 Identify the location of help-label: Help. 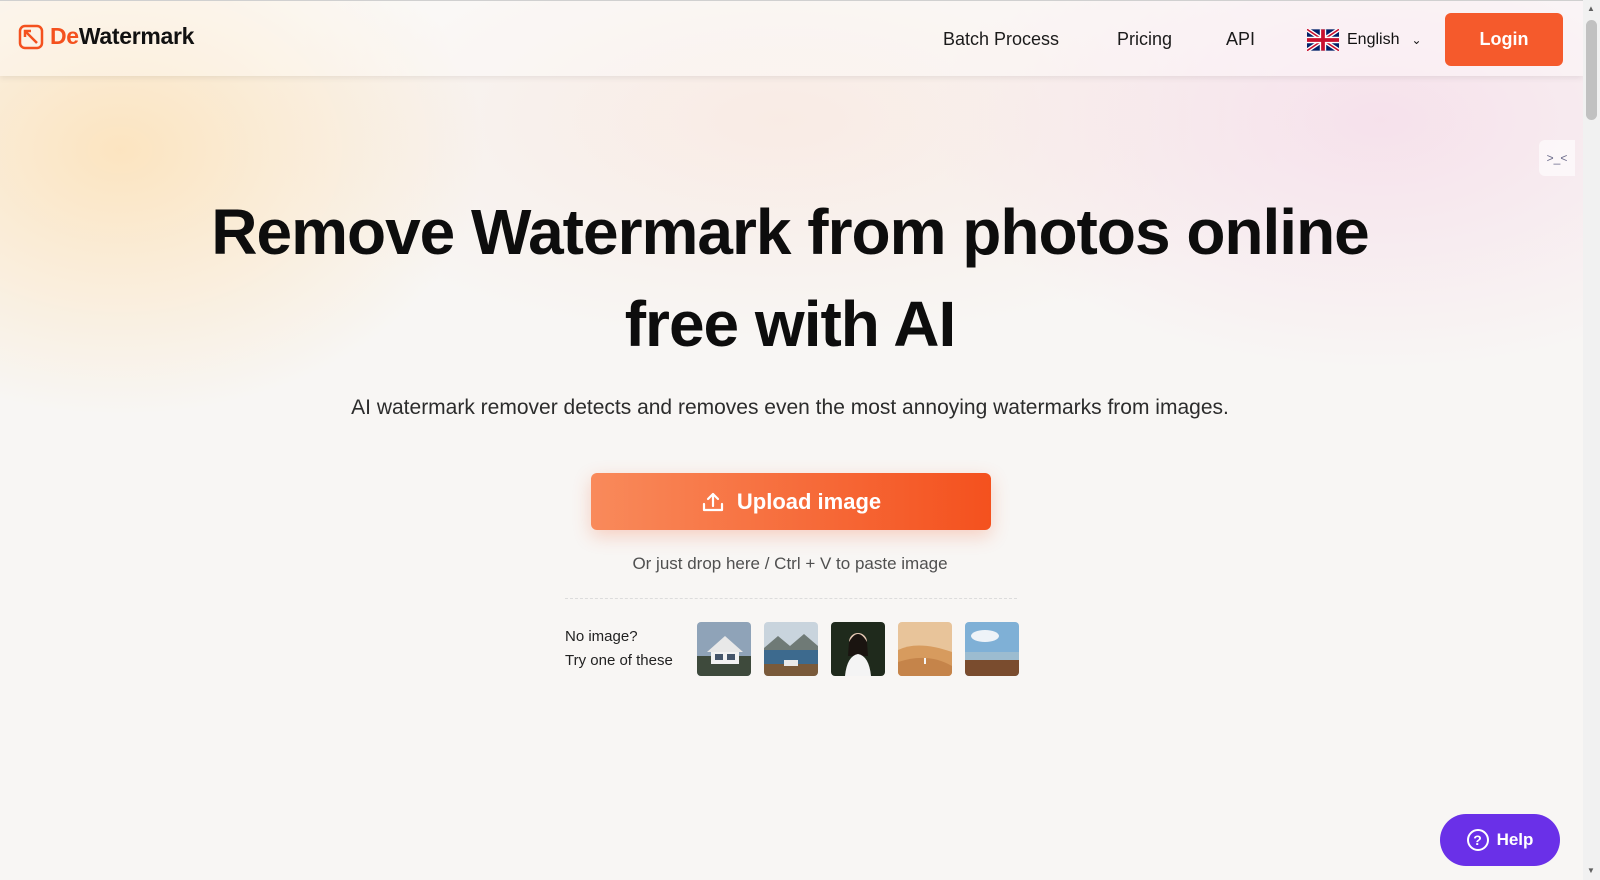
(1515, 839).